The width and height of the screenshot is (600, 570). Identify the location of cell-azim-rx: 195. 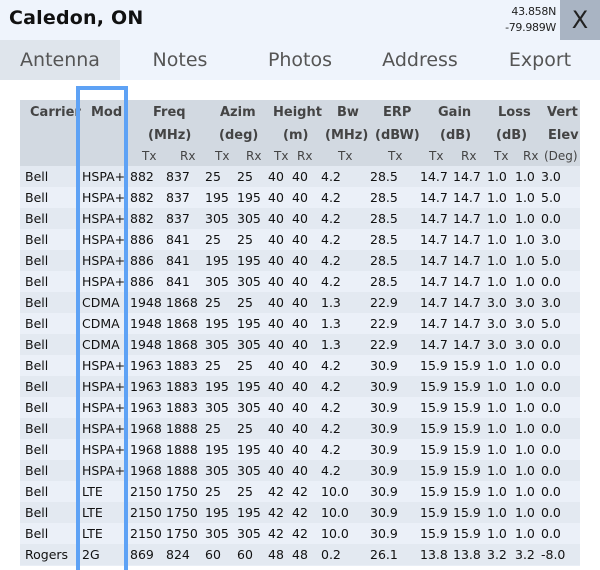
(249, 197).